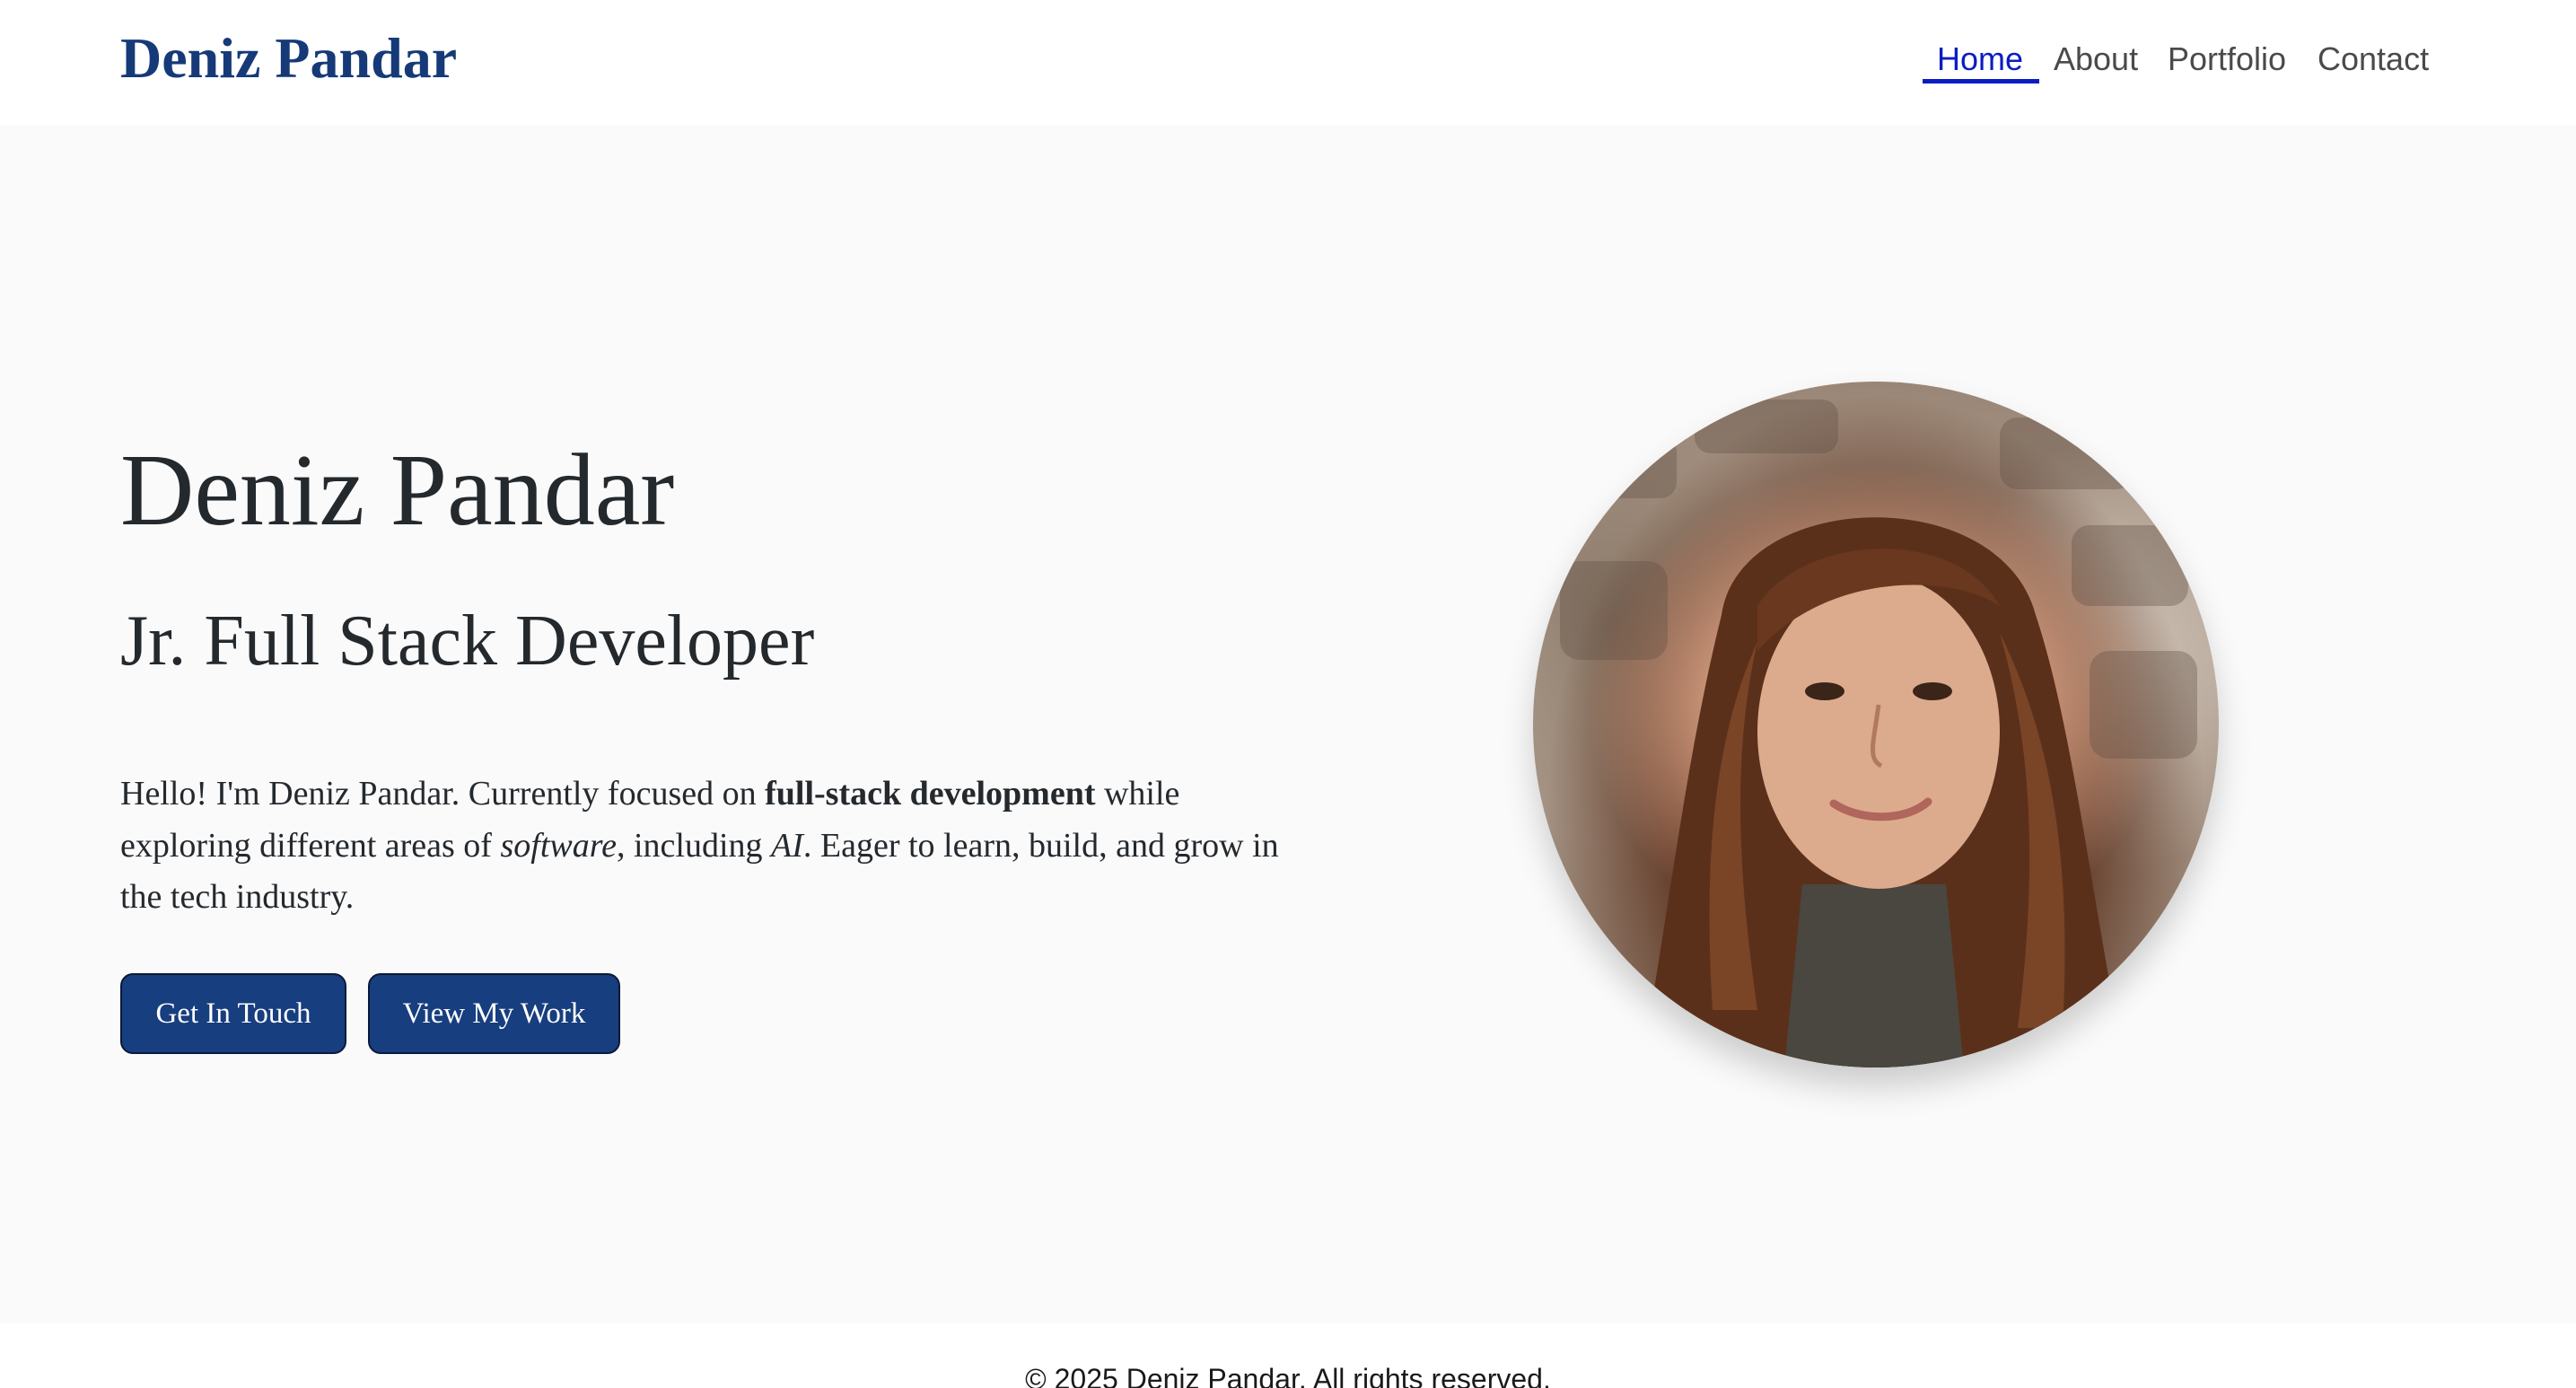 Image resolution: width=2576 pixels, height=1388 pixels. I want to click on intro-bold: full-stack development, so click(930, 794).